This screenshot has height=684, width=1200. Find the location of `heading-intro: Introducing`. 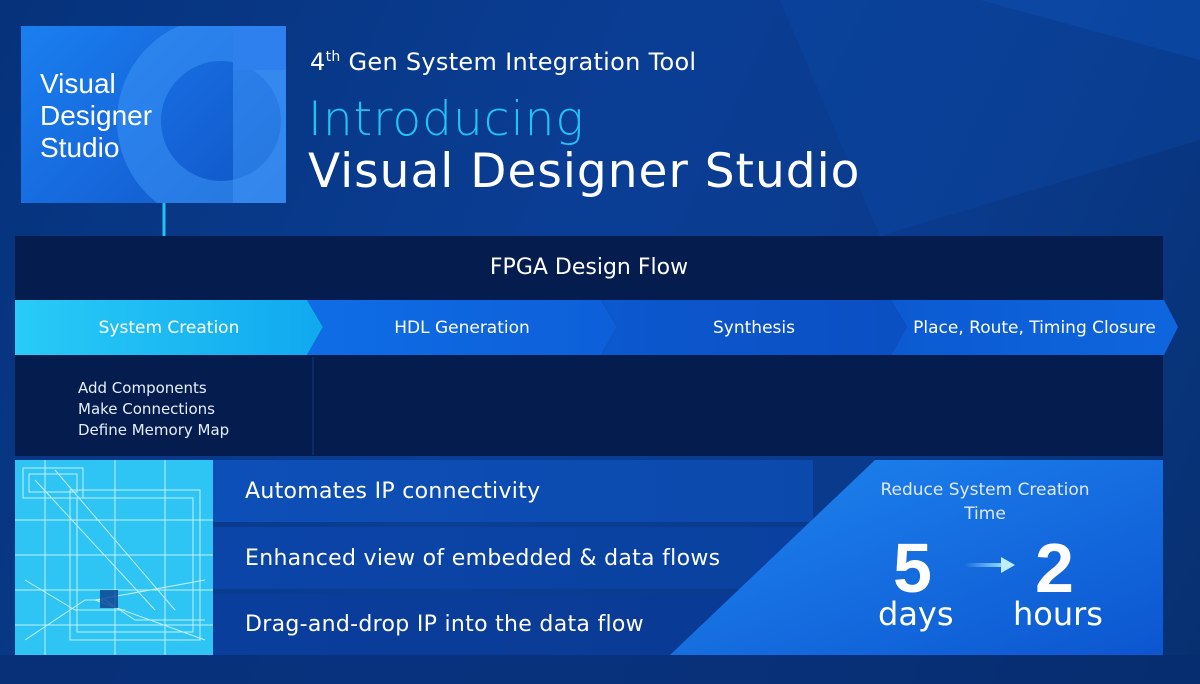

heading-intro: Introducing is located at coordinates (446, 119).